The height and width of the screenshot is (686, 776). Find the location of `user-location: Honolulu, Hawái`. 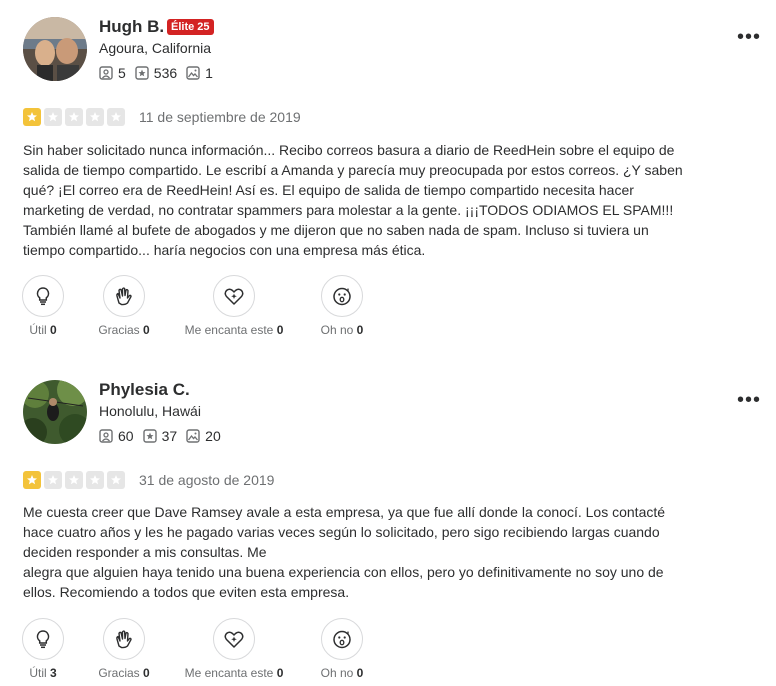

user-location: Honolulu, Hawái is located at coordinates (150, 411).